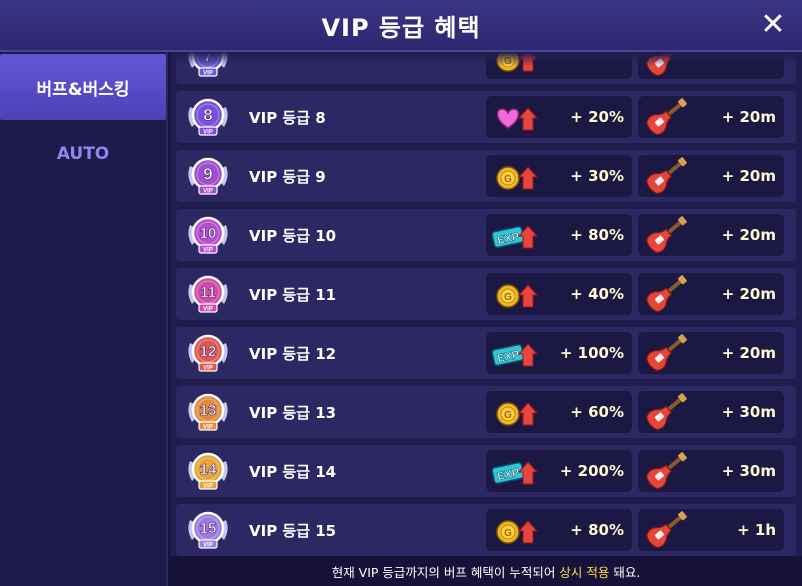 This screenshot has height=586, width=802. I want to click on vip-row: 14 VIP VIP 등급 14 EXP + 200% + 30m, so click(486, 471).